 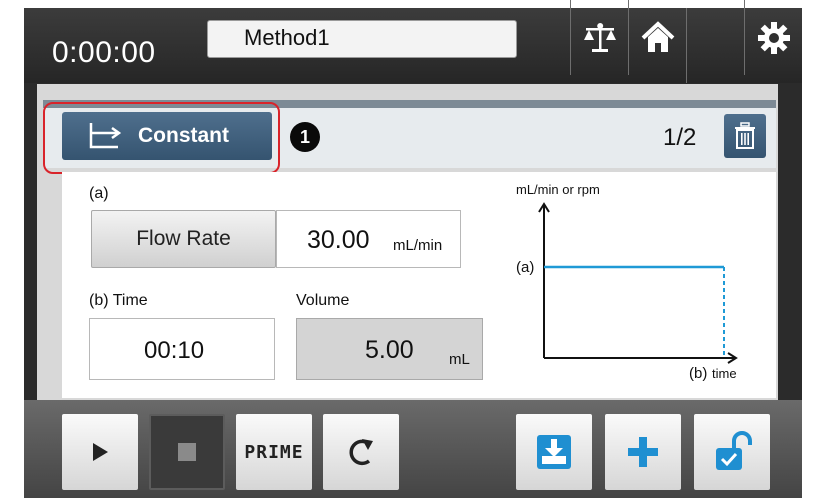 I want to click on reset-button, so click(x=361, y=452).